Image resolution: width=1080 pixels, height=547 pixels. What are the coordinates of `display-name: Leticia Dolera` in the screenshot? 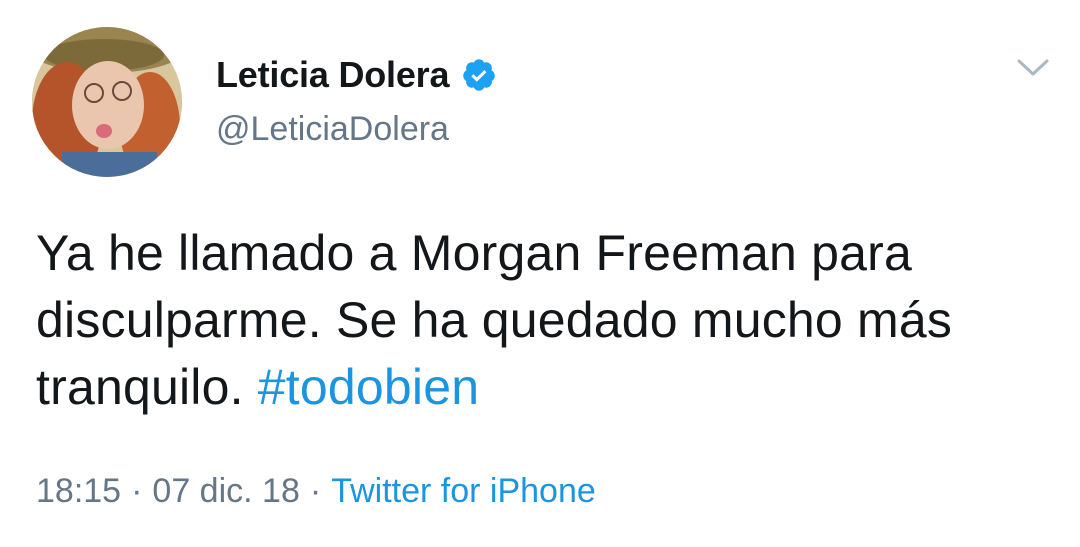 It's located at (332, 75).